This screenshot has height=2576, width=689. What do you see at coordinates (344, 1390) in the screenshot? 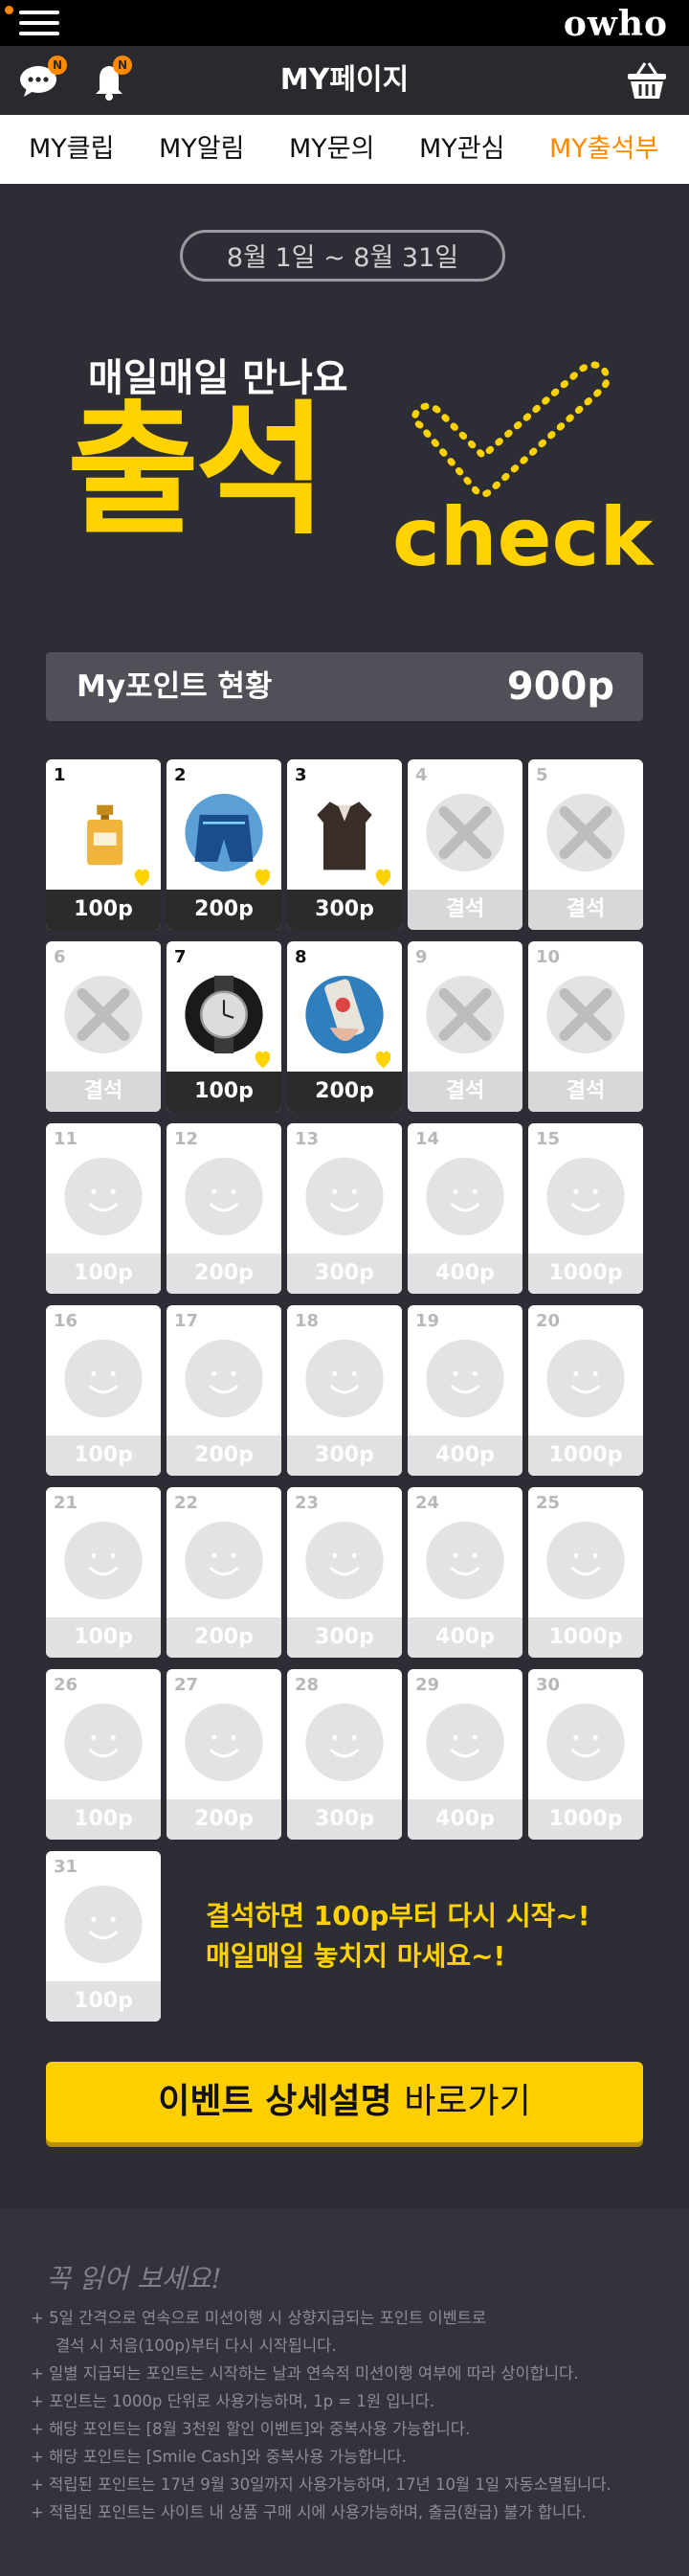
I see `attendance-day-card: 18 300p` at bounding box center [344, 1390].